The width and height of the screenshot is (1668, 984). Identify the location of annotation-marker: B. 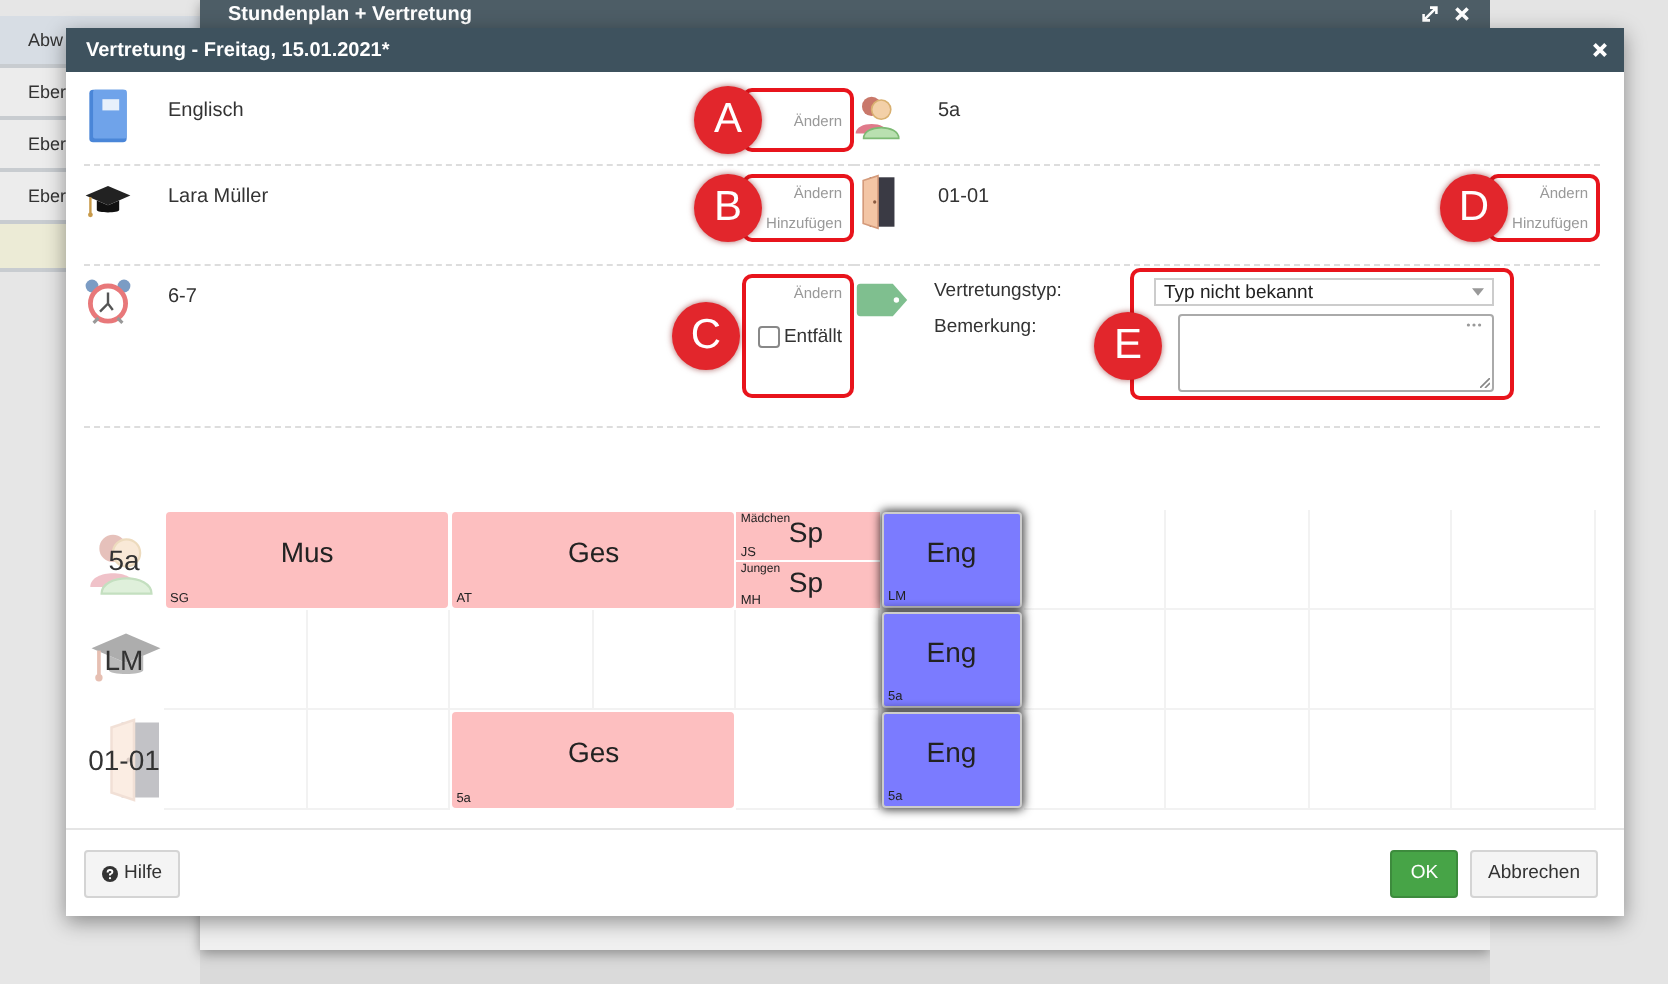
(728, 208).